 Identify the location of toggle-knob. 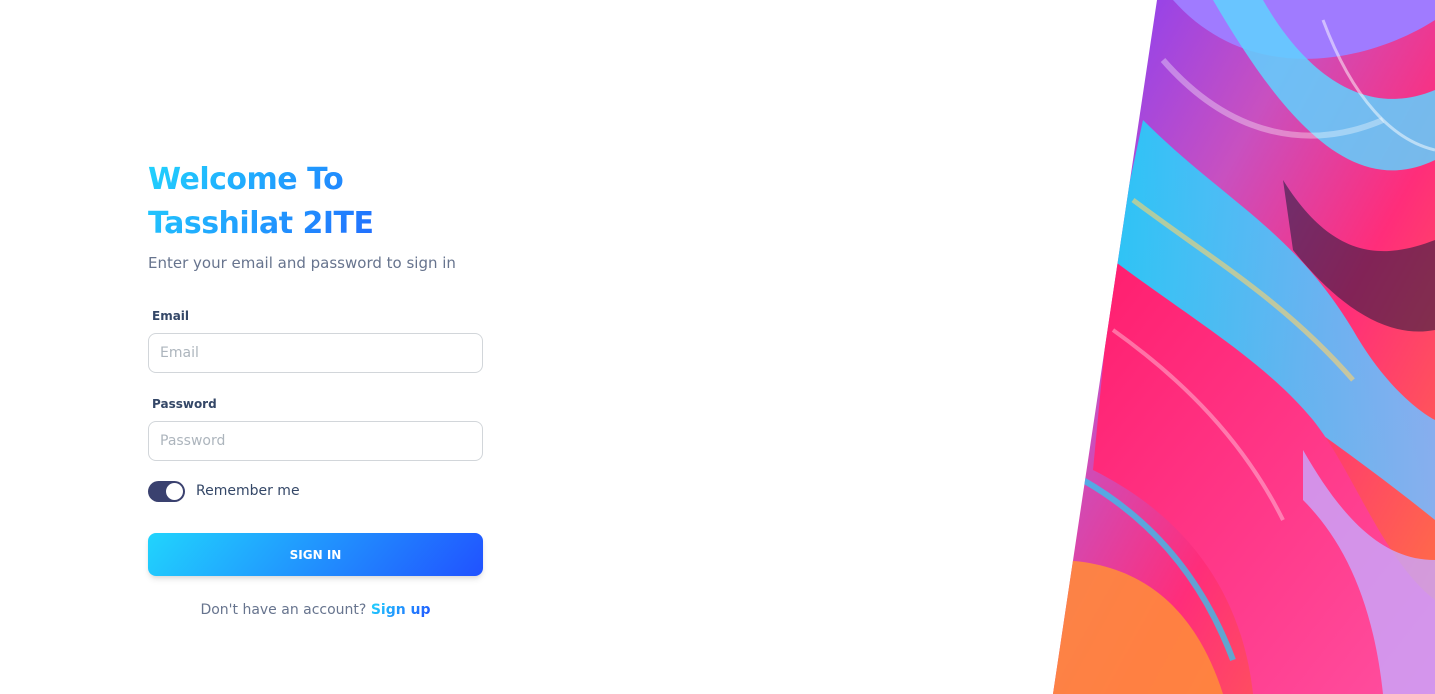
(174, 491).